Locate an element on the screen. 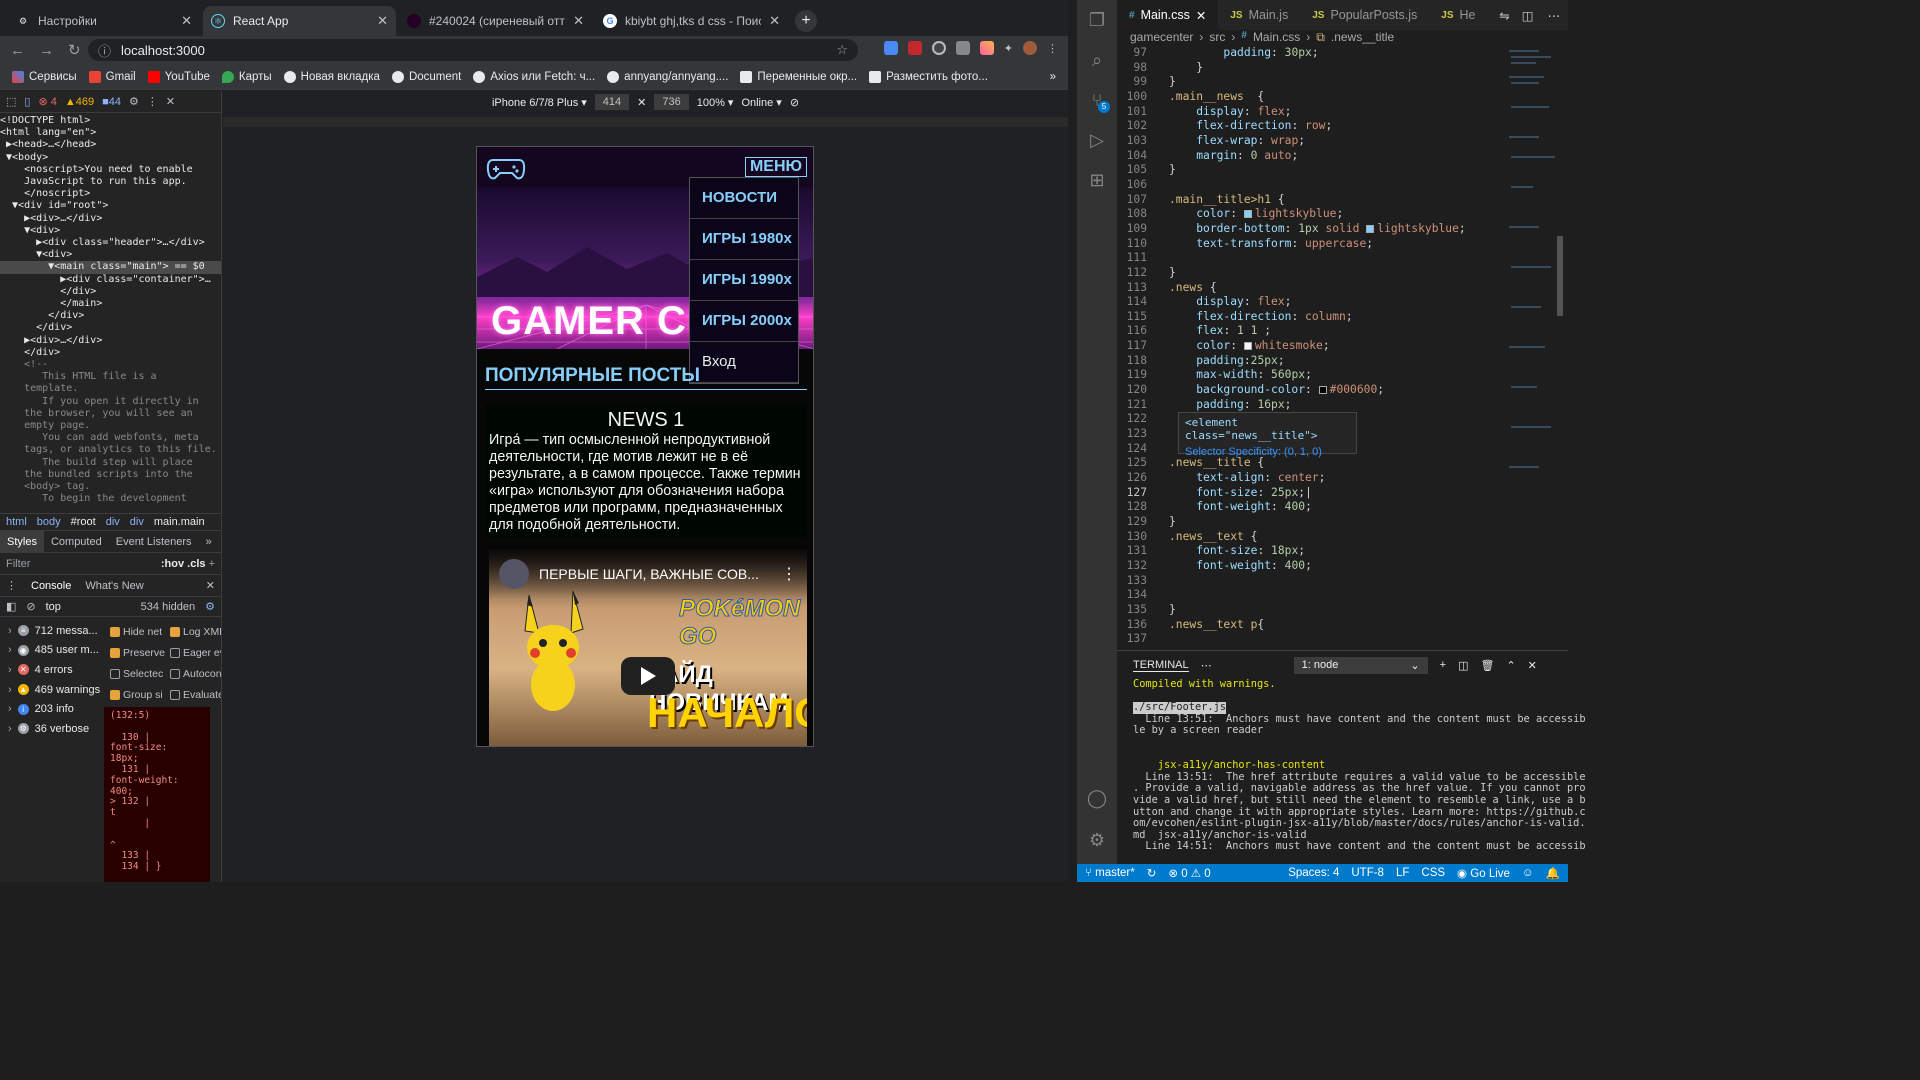 Image resolution: width=1920 pixels, height=1080 pixels. console-setting-checkbox: Hide net is located at coordinates (140, 631).